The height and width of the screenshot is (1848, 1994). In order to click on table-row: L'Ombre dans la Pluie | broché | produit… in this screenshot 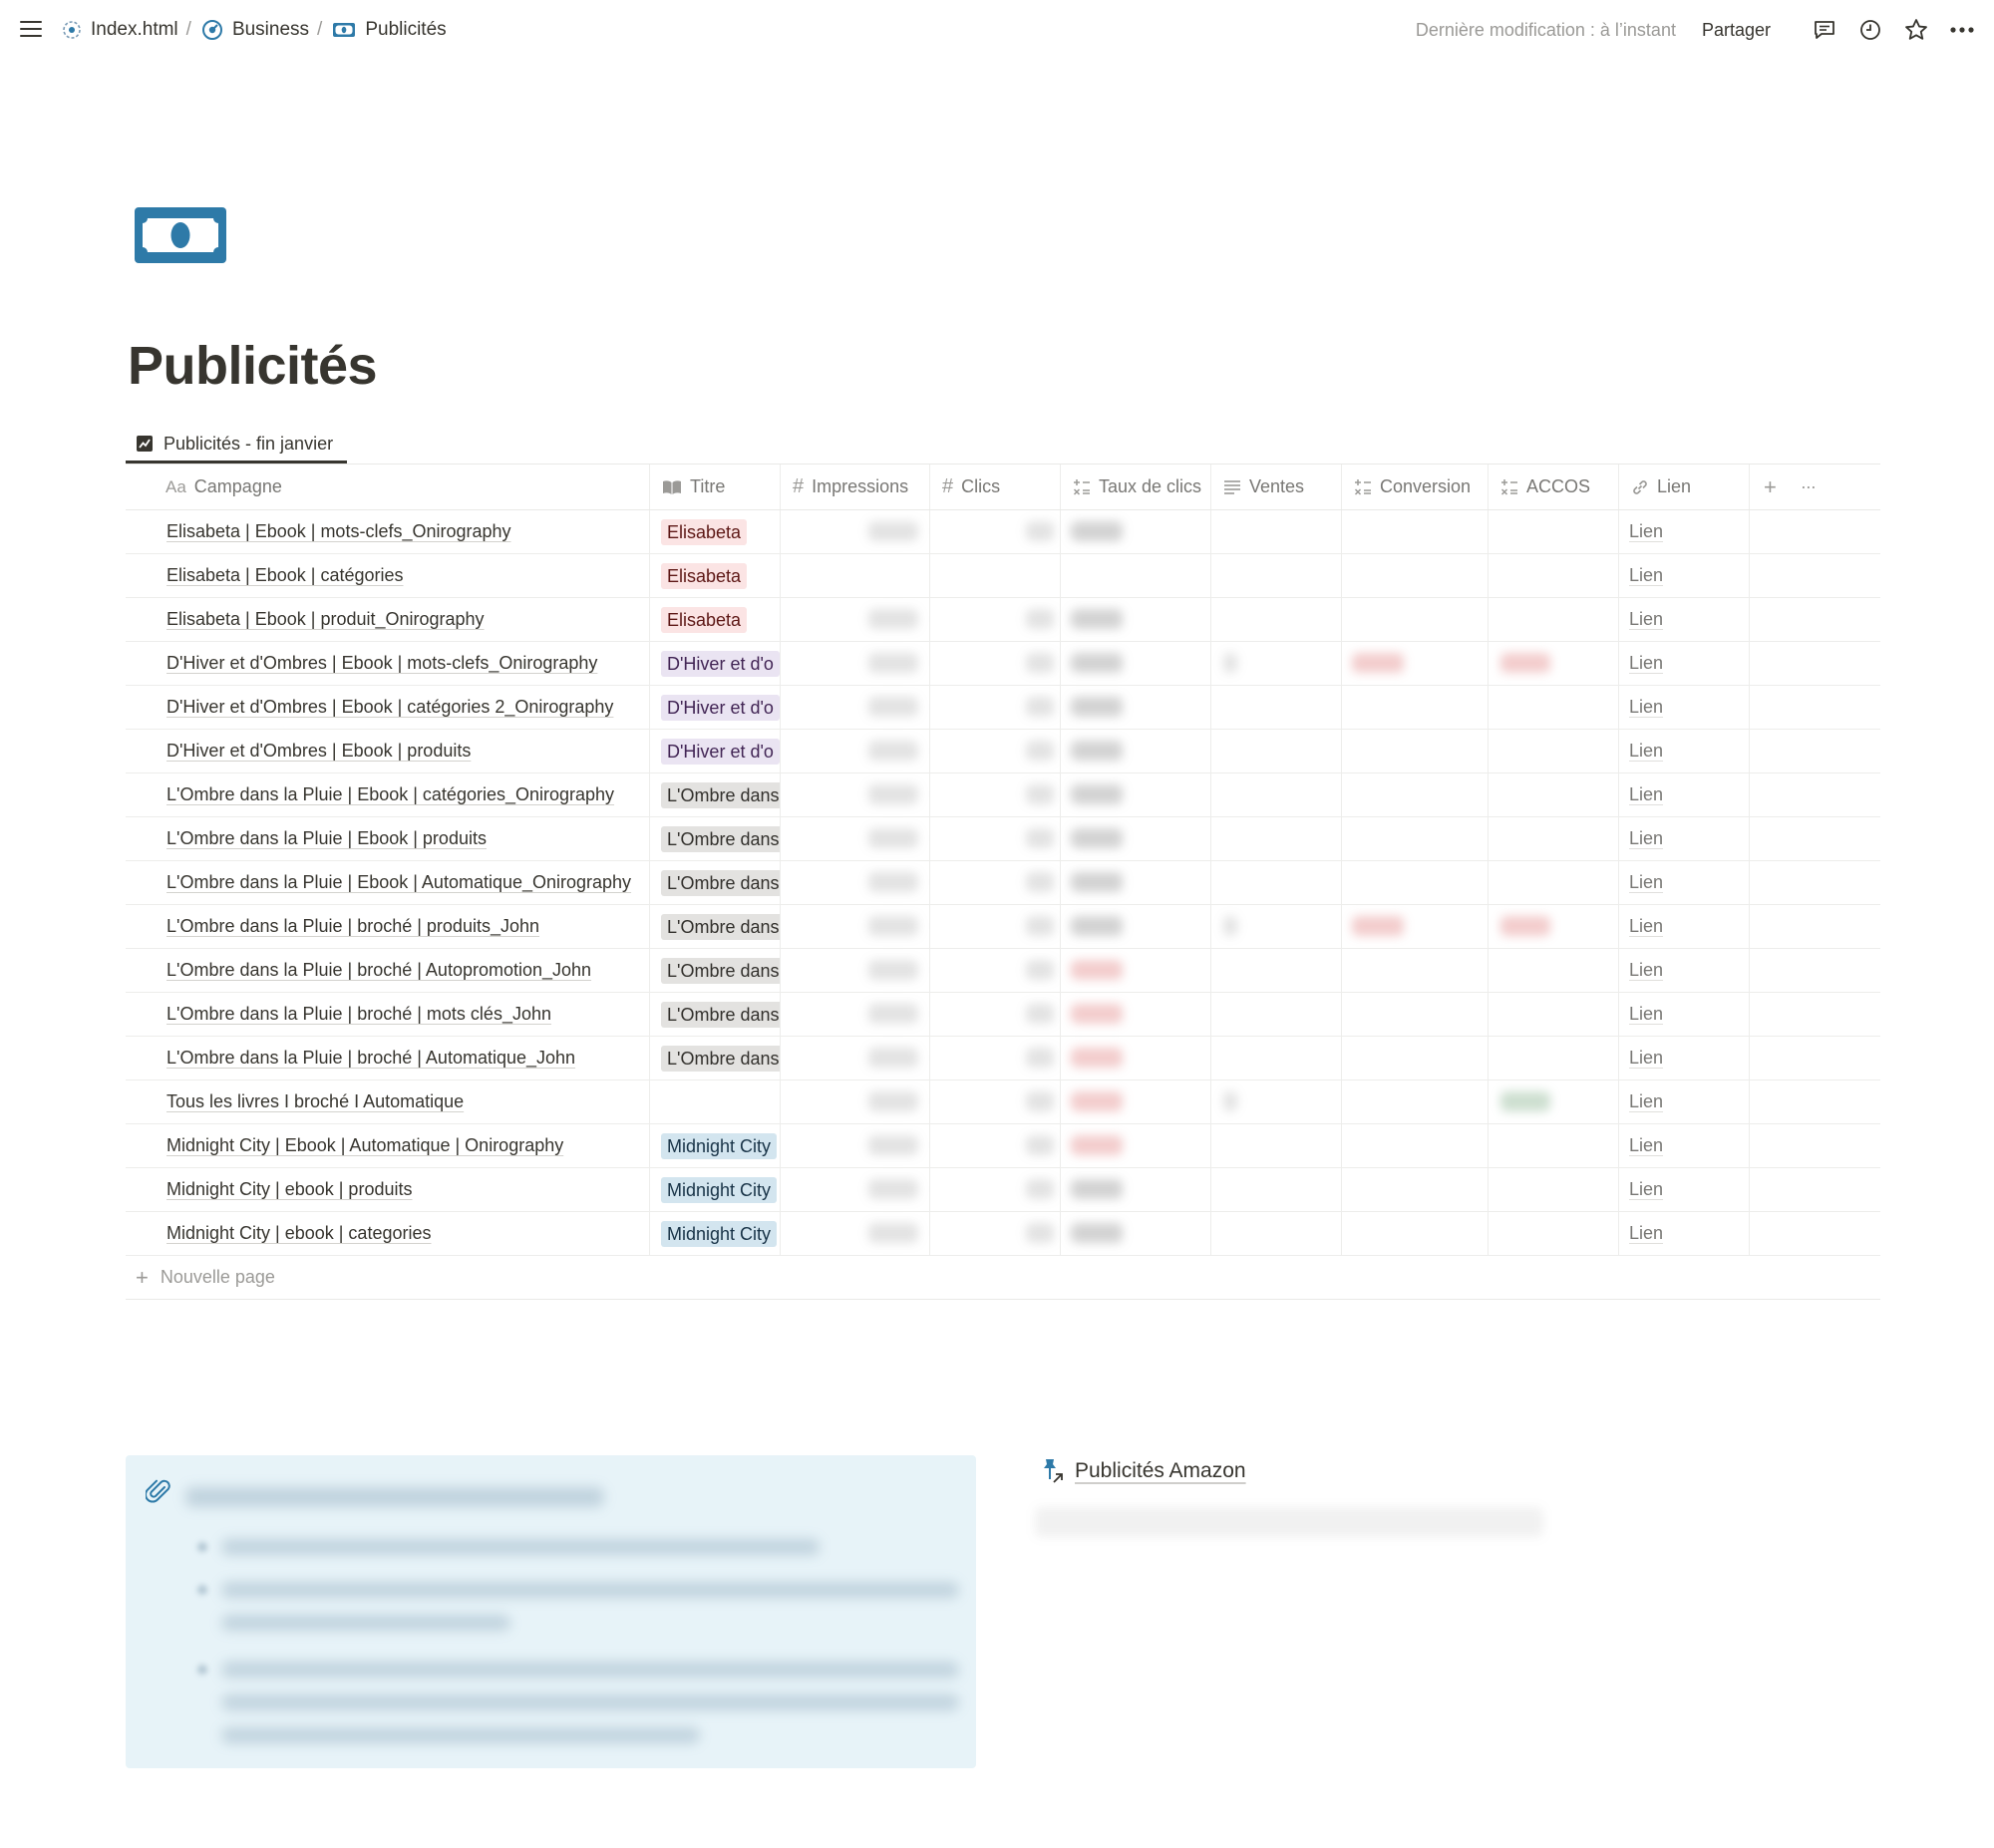, I will do `click(1003, 927)`.